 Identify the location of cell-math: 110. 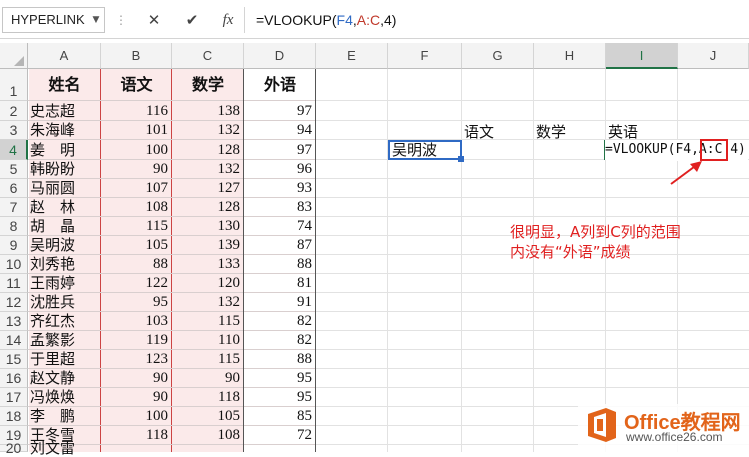
(208, 340).